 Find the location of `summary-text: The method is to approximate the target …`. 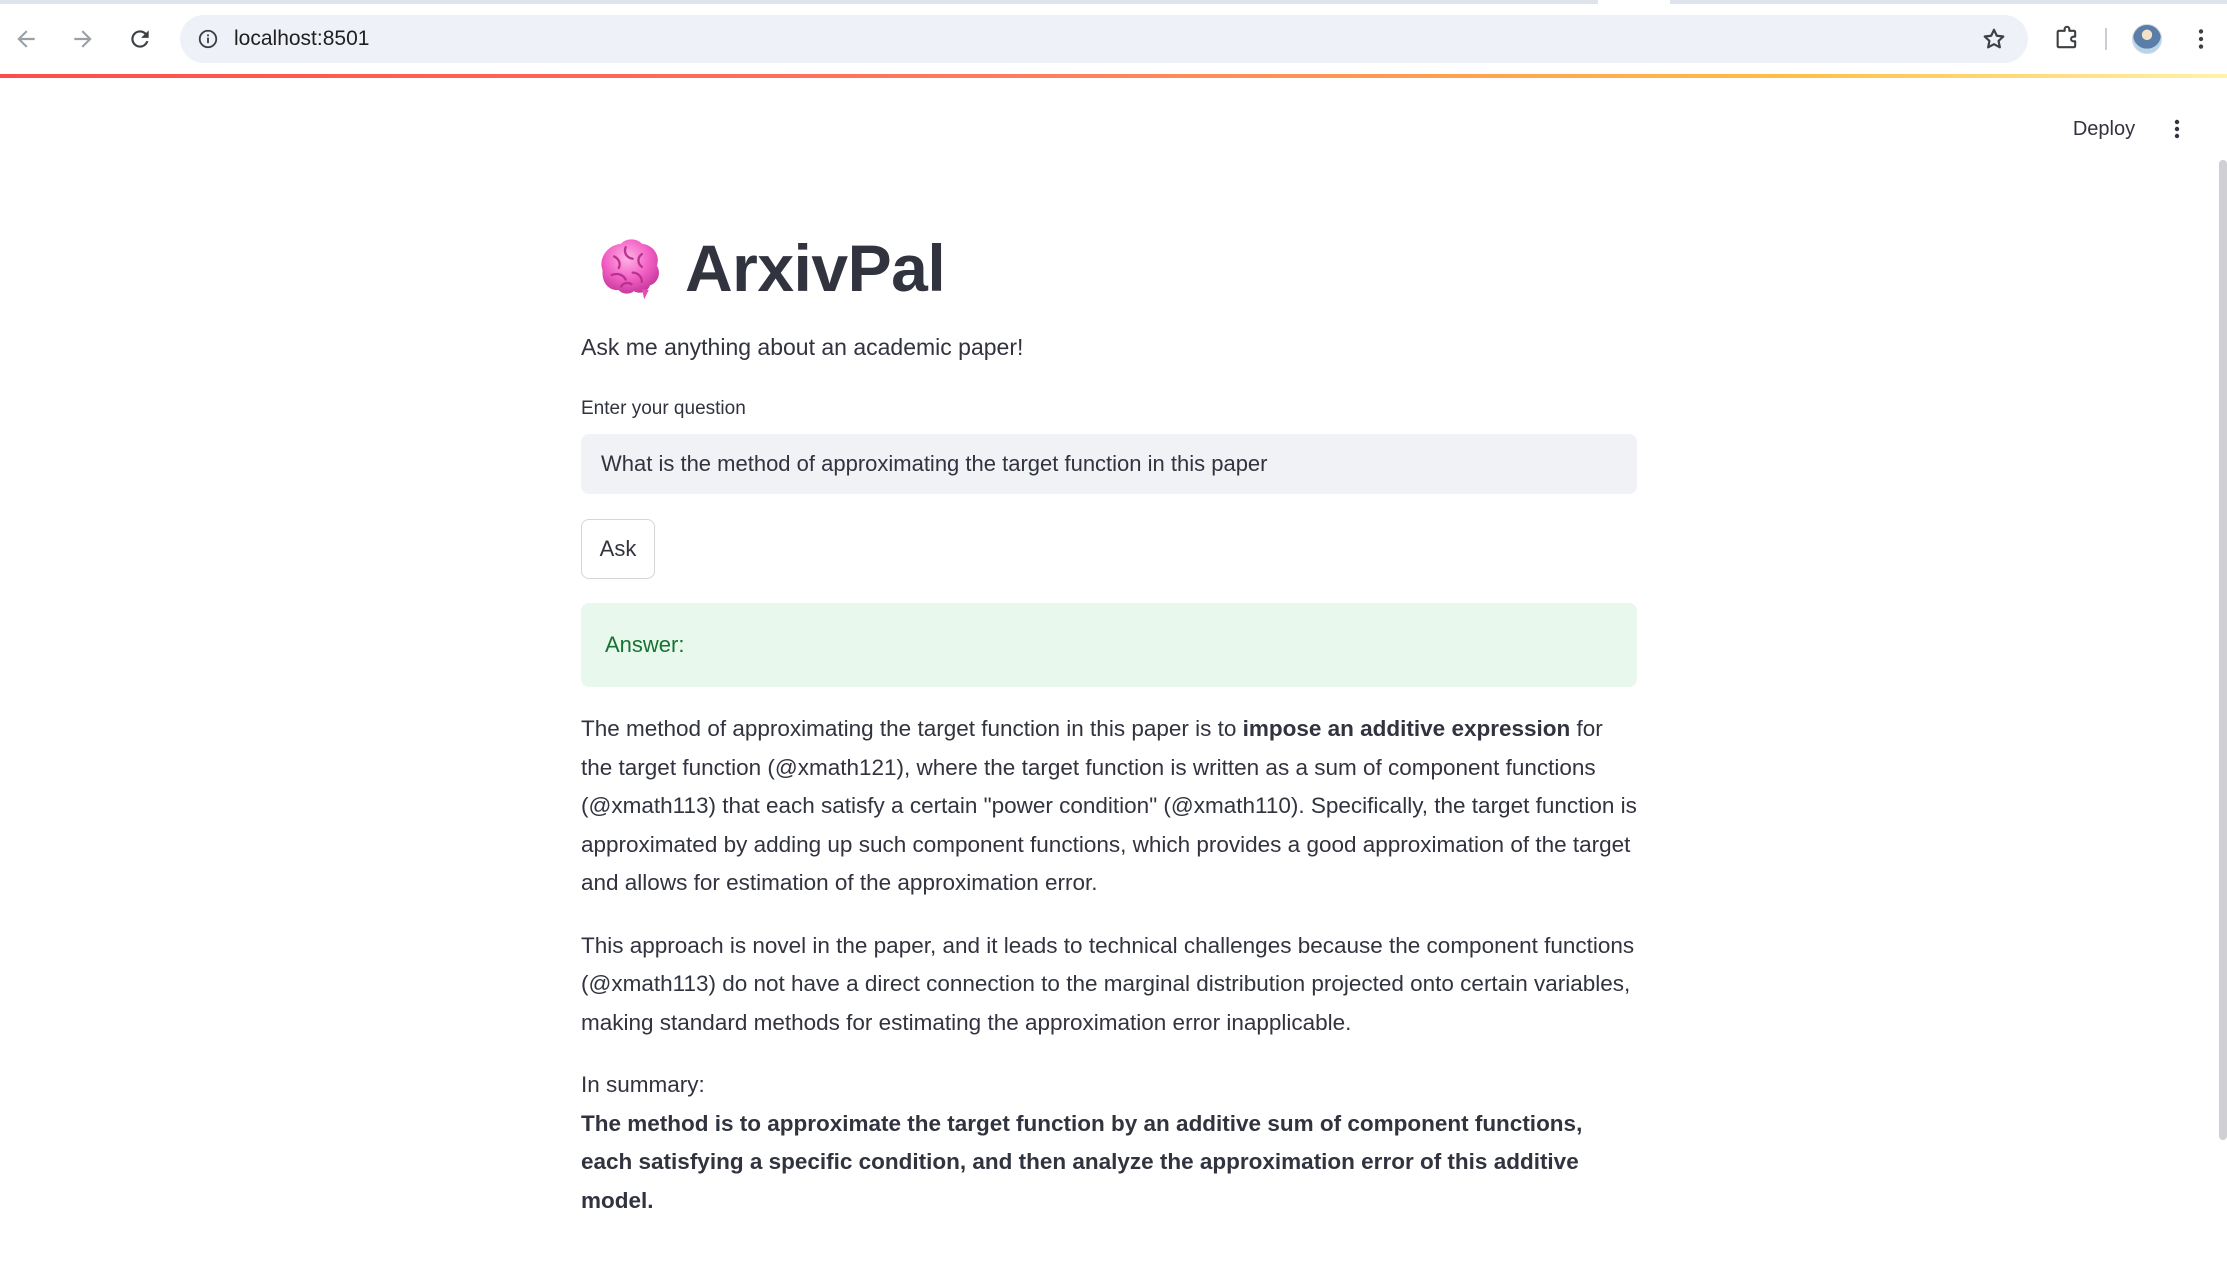

summary-text: The method is to approximate the target … is located at coordinates (1082, 1161).